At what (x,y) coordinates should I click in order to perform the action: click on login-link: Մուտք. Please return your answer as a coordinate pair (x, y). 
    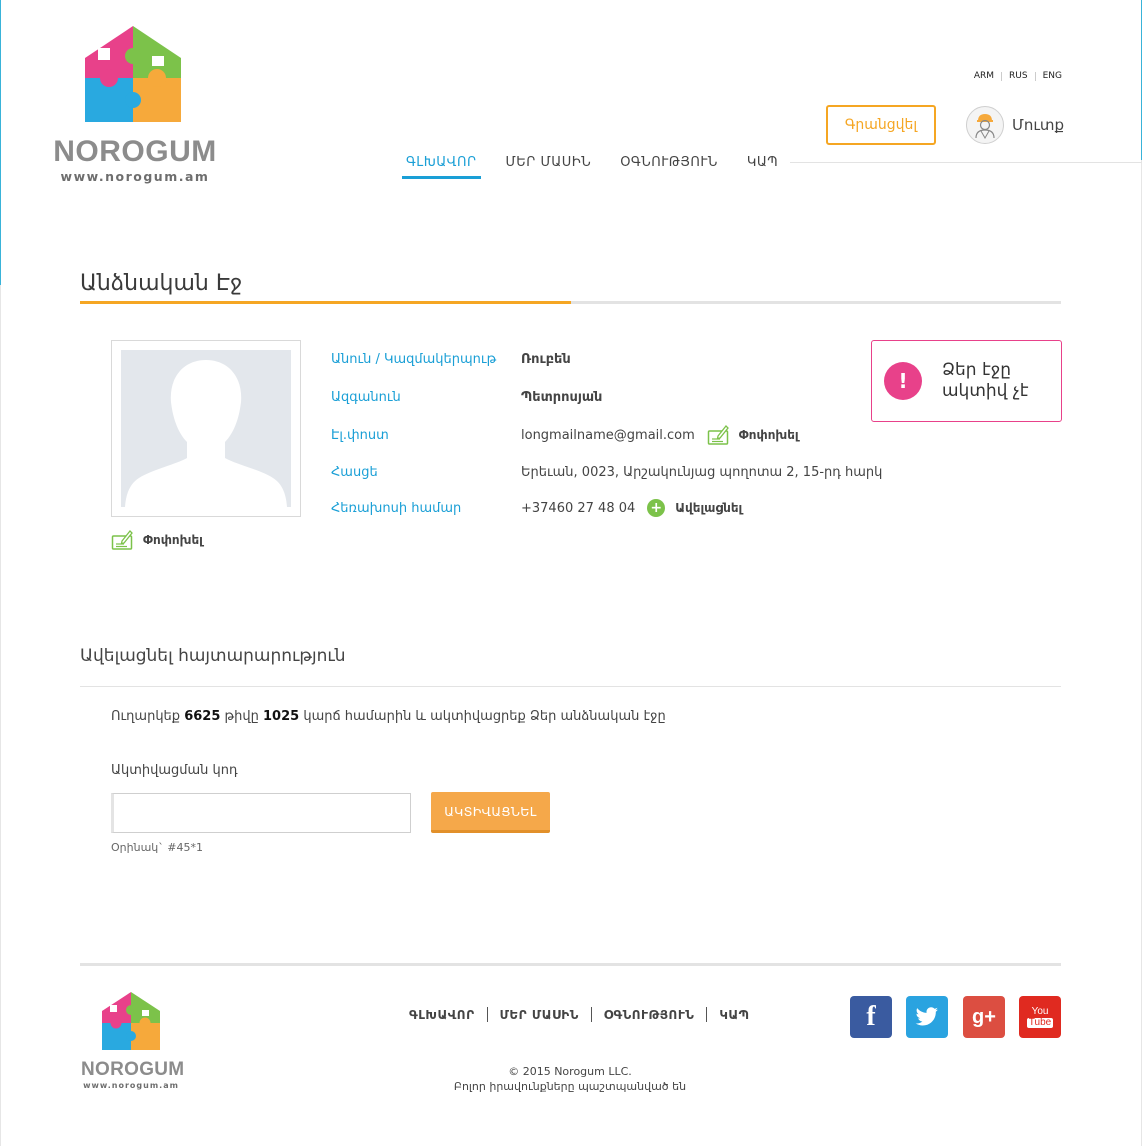
    Looking at the image, I should click on (1015, 125).